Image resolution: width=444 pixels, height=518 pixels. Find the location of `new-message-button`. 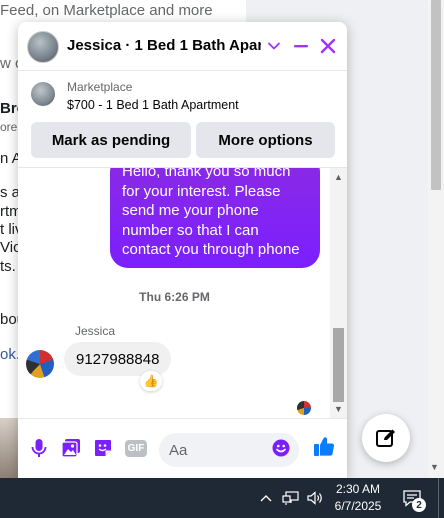

new-message-button is located at coordinates (386, 438).